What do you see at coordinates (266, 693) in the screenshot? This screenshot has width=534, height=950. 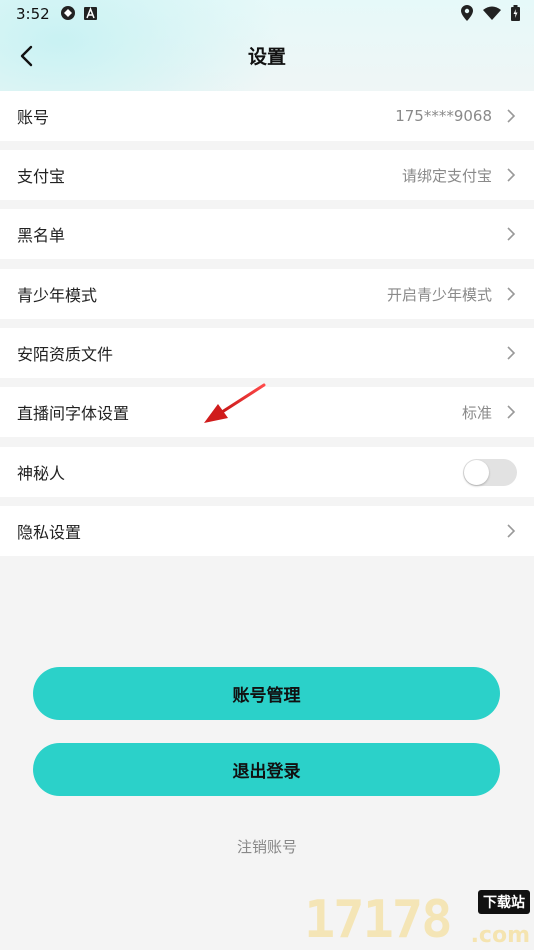 I see `account-manage-button: 账号管理` at bounding box center [266, 693].